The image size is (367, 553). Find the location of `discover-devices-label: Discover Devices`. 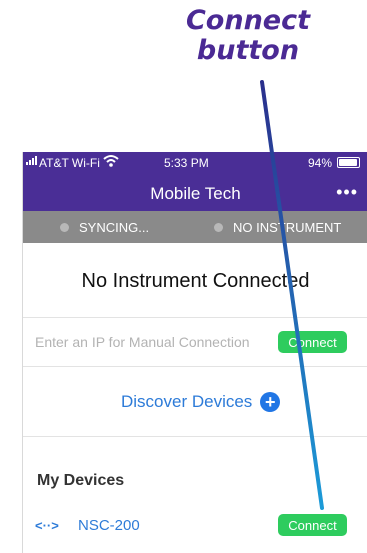

discover-devices-label: Discover Devices is located at coordinates (187, 401).